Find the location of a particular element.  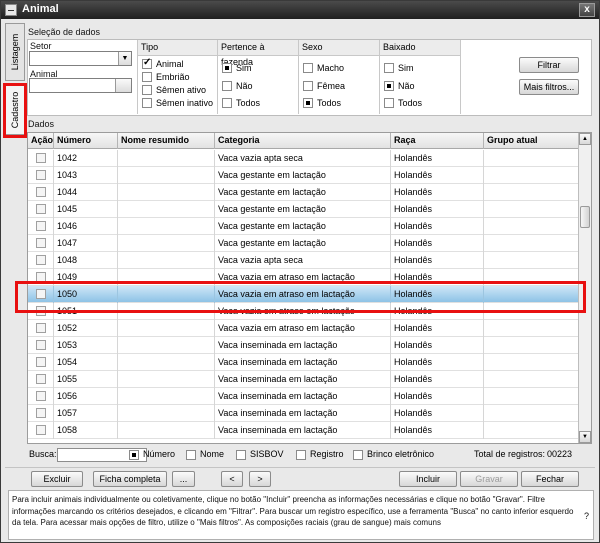

ficha-completa-button: Ficha completa is located at coordinates (130, 479).